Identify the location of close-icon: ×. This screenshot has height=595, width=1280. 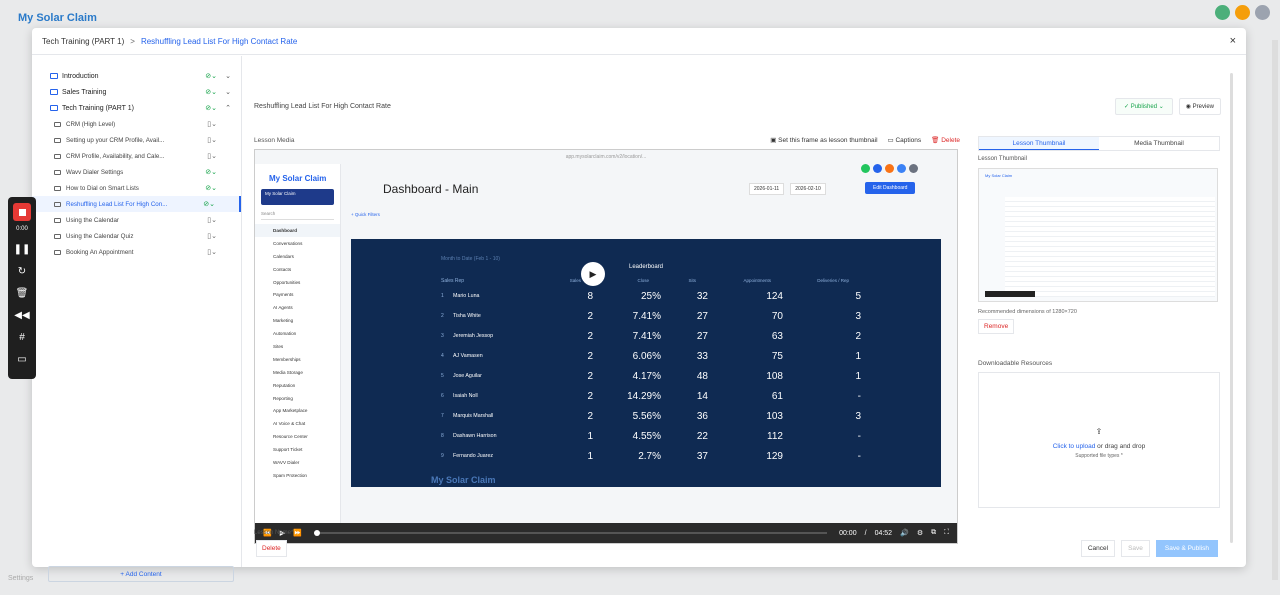
(1233, 41).